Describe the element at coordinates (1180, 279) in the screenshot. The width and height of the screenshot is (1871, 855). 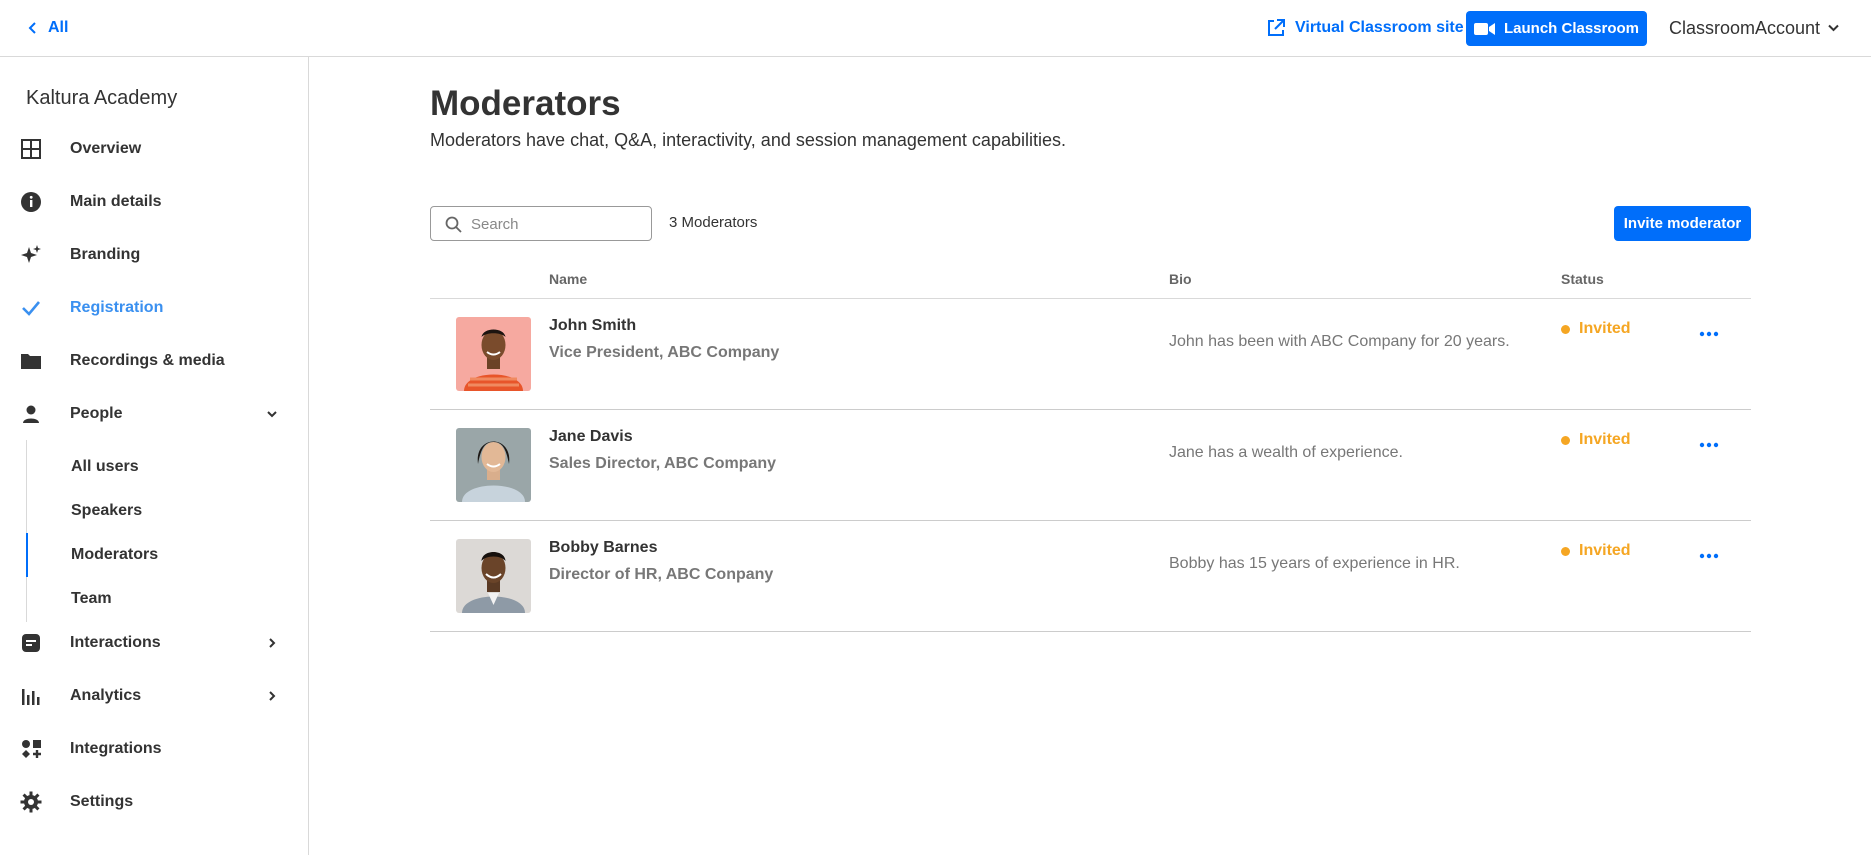
I see `column-header-bio: Bio` at that location.